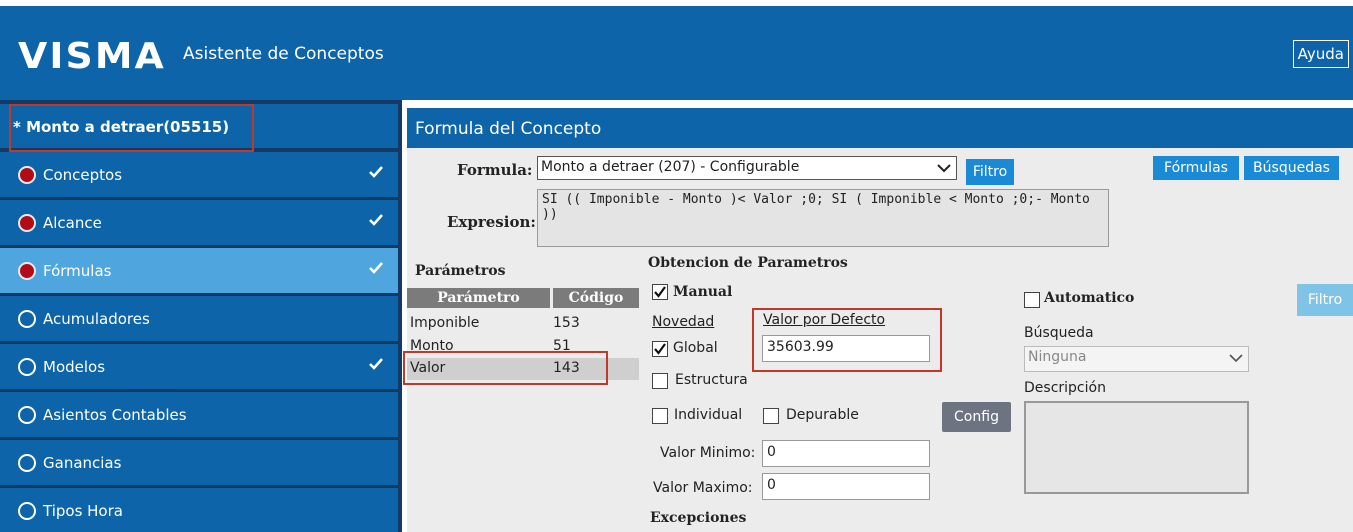  What do you see at coordinates (822, 415) in the screenshot?
I see `depurable-label: Depurable` at bounding box center [822, 415].